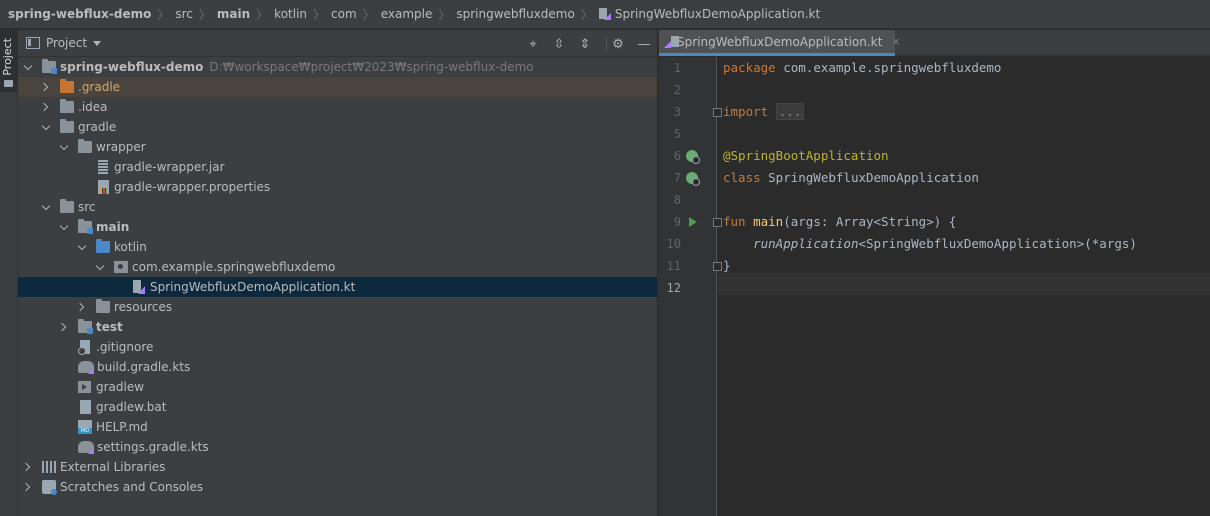 Image resolution: width=1210 pixels, height=516 pixels. What do you see at coordinates (130, 247) in the screenshot?
I see `tree-item-label: kotlin` at bounding box center [130, 247].